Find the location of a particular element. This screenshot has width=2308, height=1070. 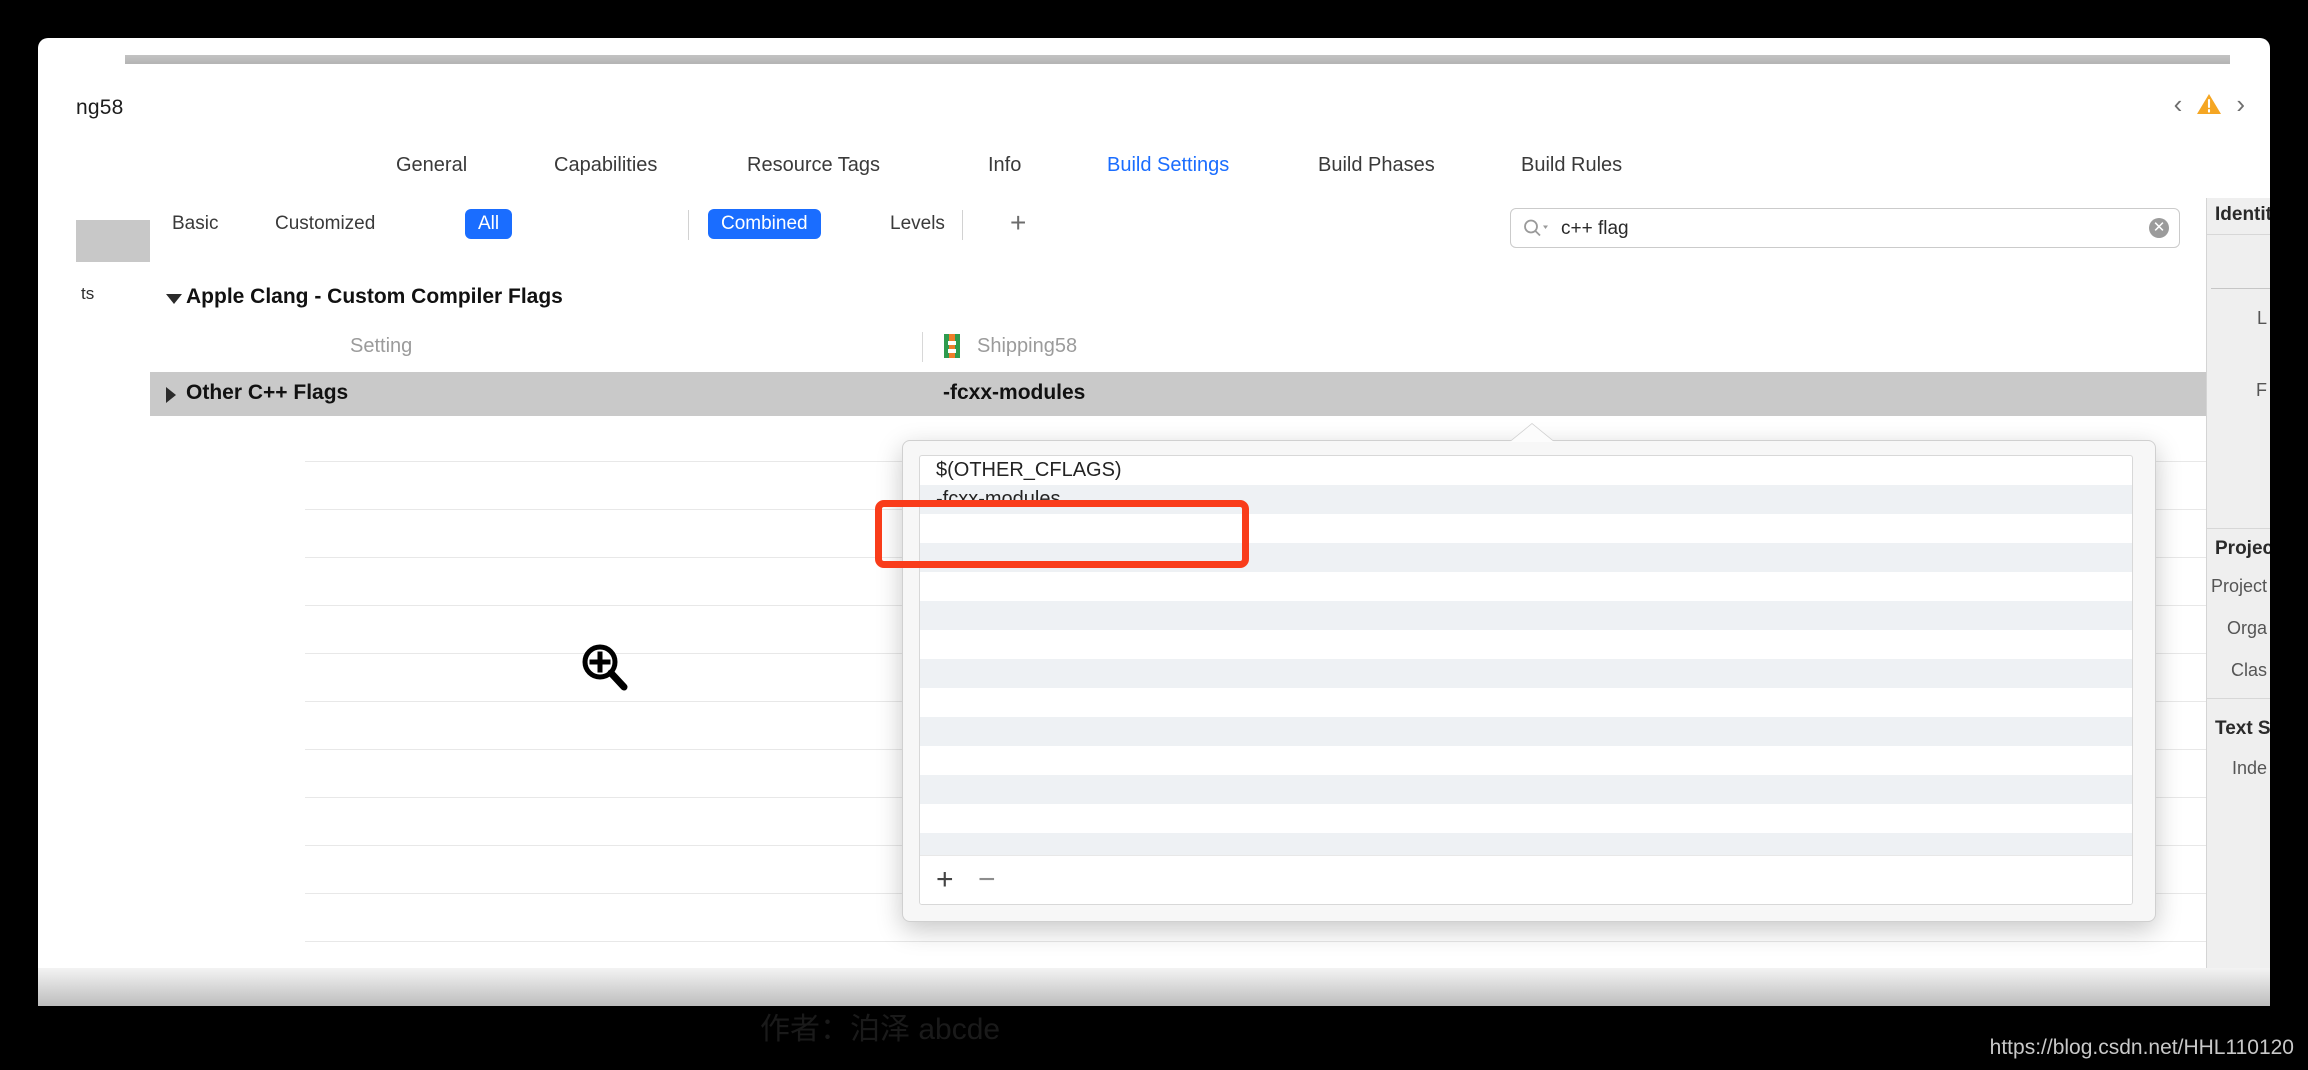

settings-group-header: Apple Clang - Custom Compiler Flags is located at coordinates (1178, 301).